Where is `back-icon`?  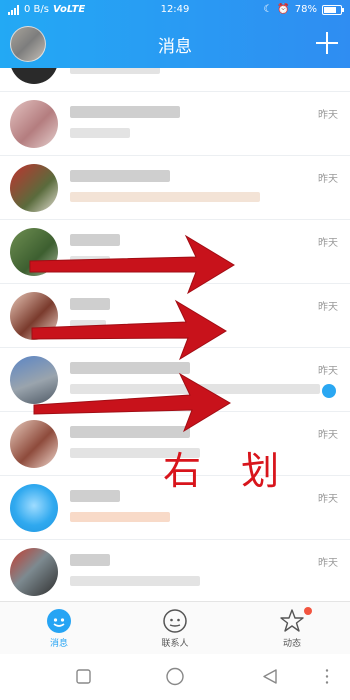
back-icon is located at coordinates (270, 676).